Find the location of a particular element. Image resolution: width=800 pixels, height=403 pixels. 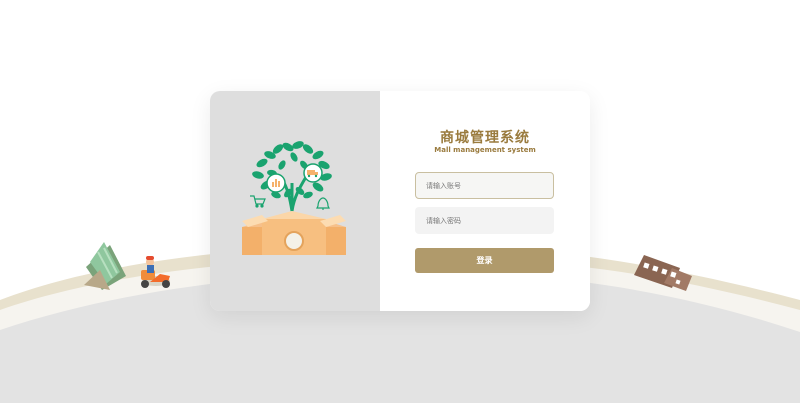

illustration-panel is located at coordinates (295, 201).